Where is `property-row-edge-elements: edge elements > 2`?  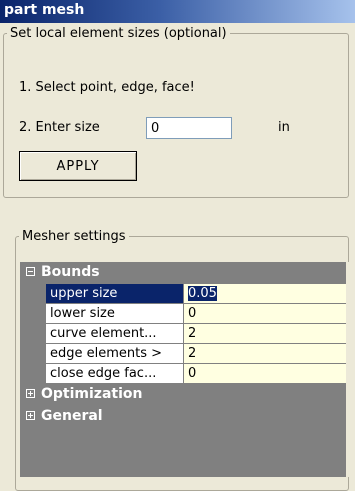 property-row-edge-elements: edge elements > 2 is located at coordinates (196, 354).